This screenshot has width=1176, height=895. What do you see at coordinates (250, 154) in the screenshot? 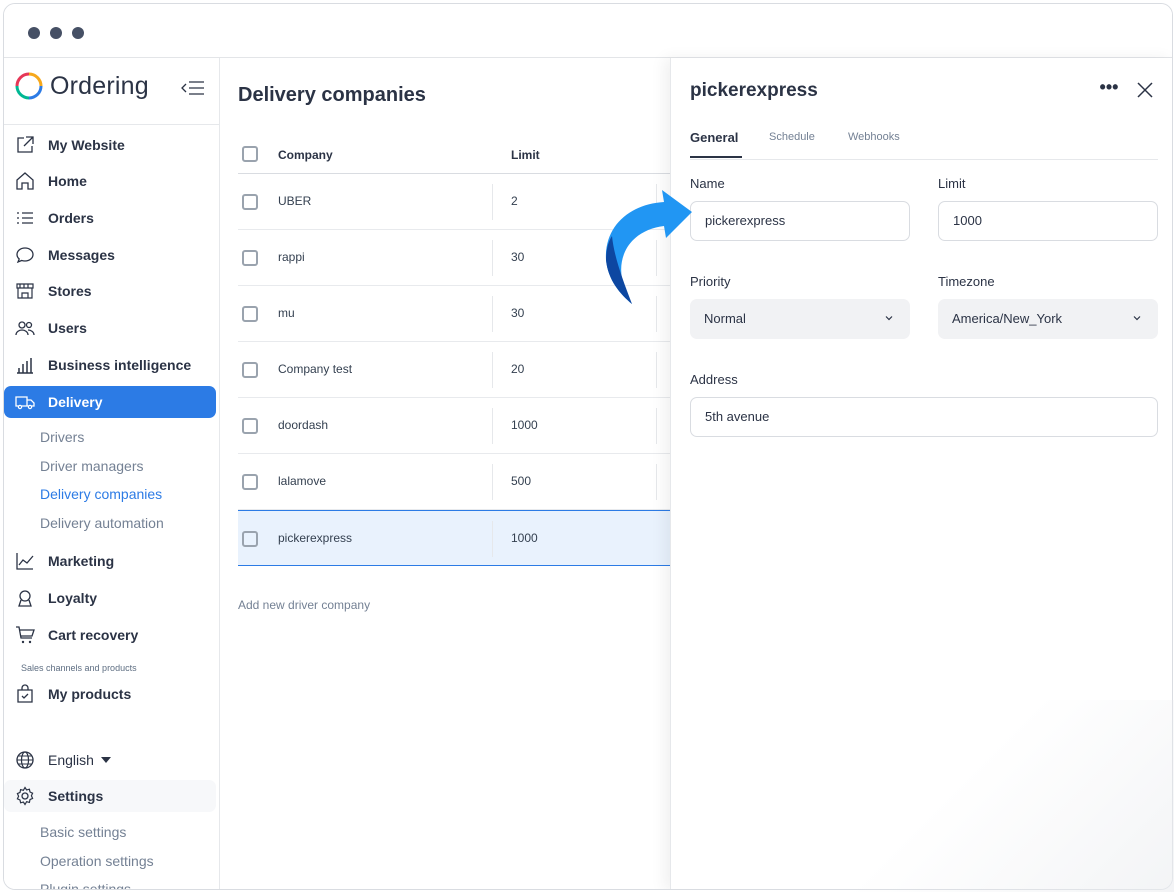
I see `select-all-checkbox` at bounding box center [250, 154].